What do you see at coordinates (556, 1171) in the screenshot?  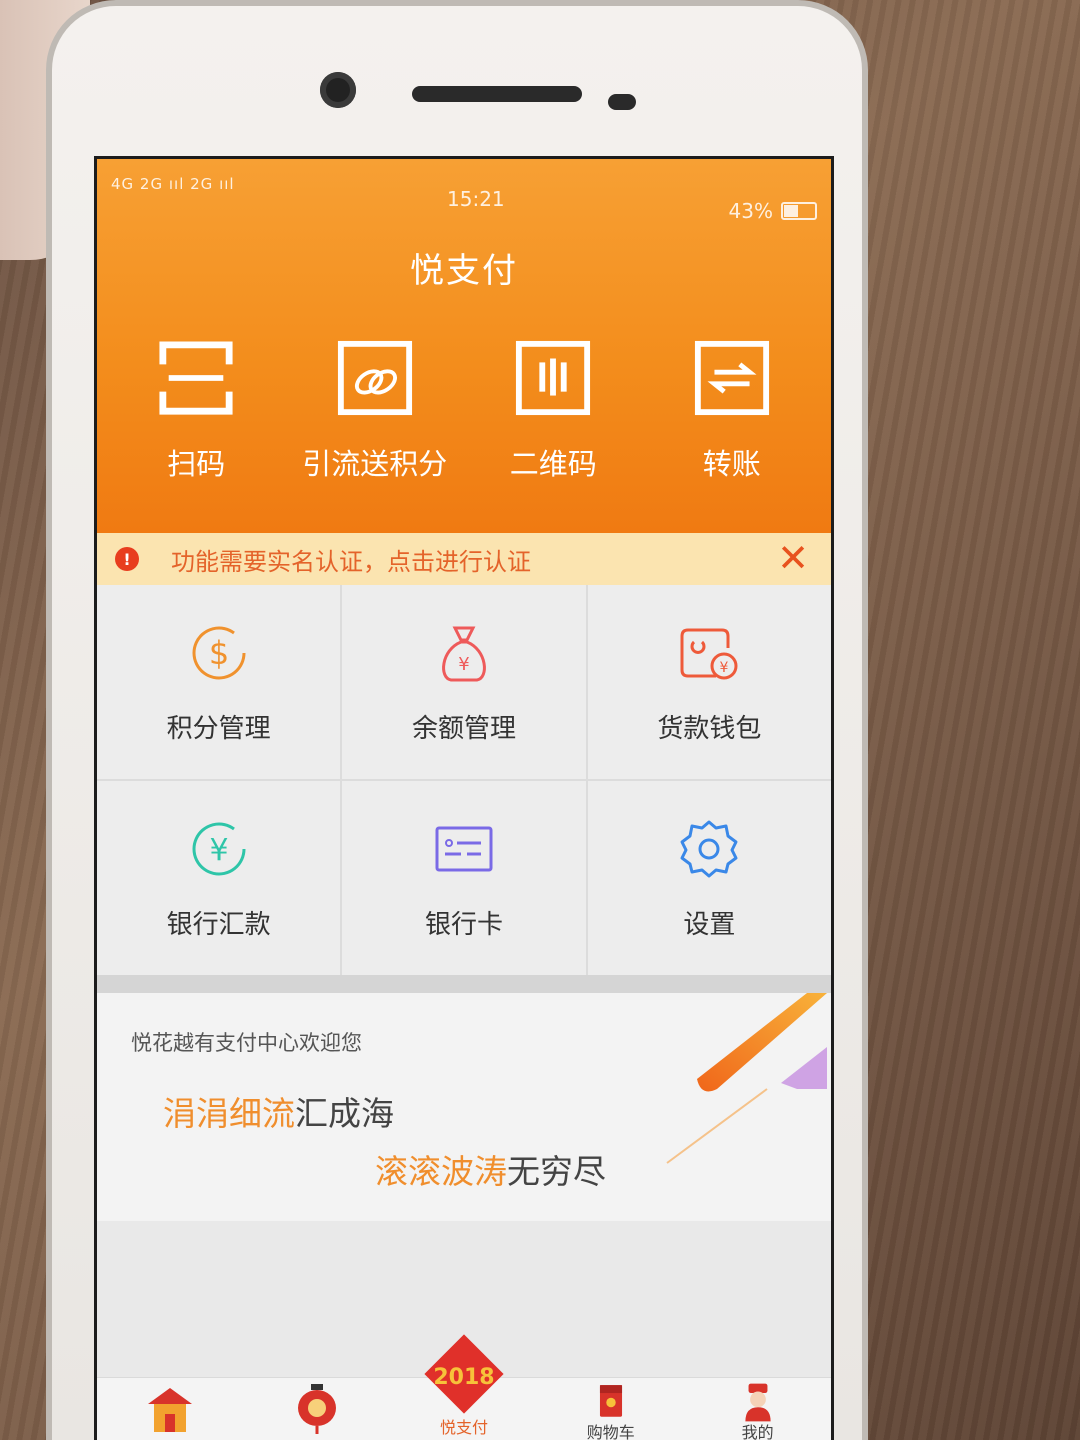 I see `slogan-2-rest: 无穷尽` at bounding box center [556, 1171].